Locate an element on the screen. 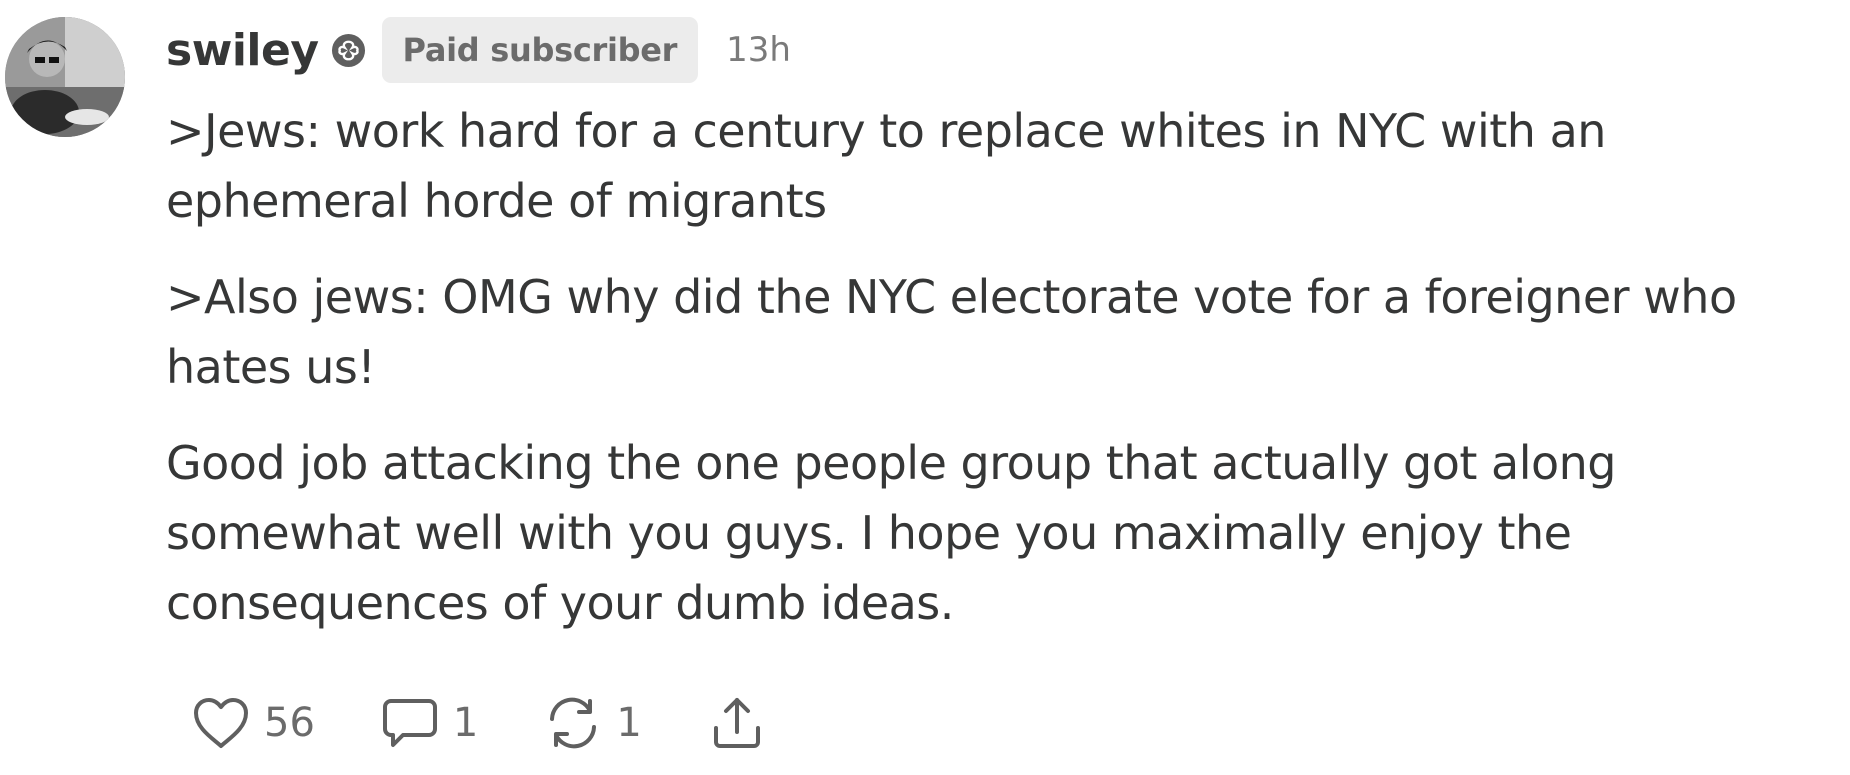  share-upload-icon is located at coordinates (736, 723).